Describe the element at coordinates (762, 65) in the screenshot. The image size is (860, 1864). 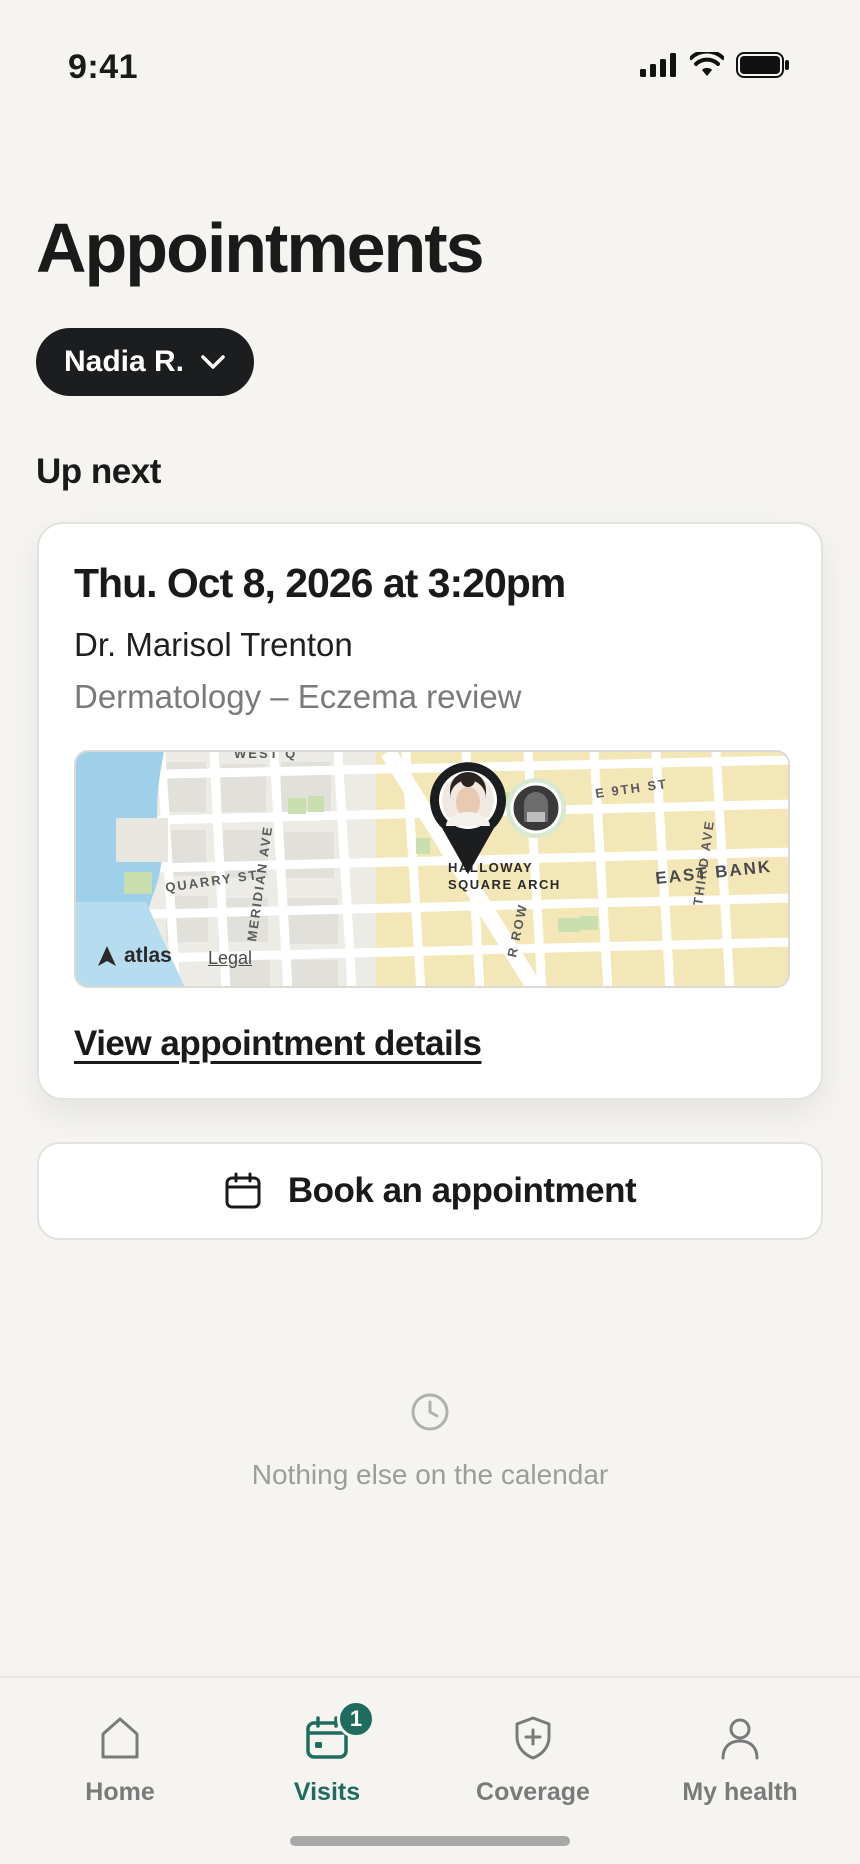
I see `battery-icon` at that location.